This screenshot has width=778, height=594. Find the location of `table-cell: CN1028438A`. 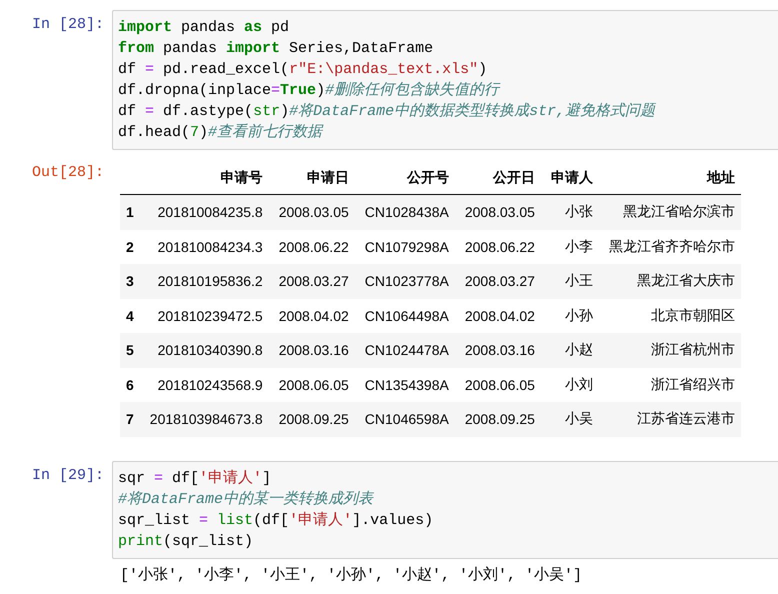

table-cell: CN1028438A is located at coordinates (406, 212).